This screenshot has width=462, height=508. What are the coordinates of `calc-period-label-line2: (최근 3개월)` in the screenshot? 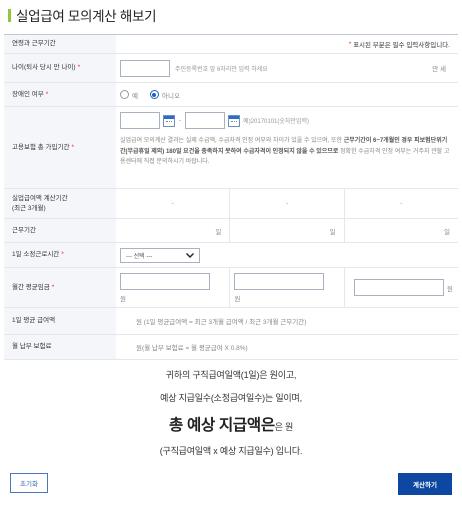 It's located at (29, 208).